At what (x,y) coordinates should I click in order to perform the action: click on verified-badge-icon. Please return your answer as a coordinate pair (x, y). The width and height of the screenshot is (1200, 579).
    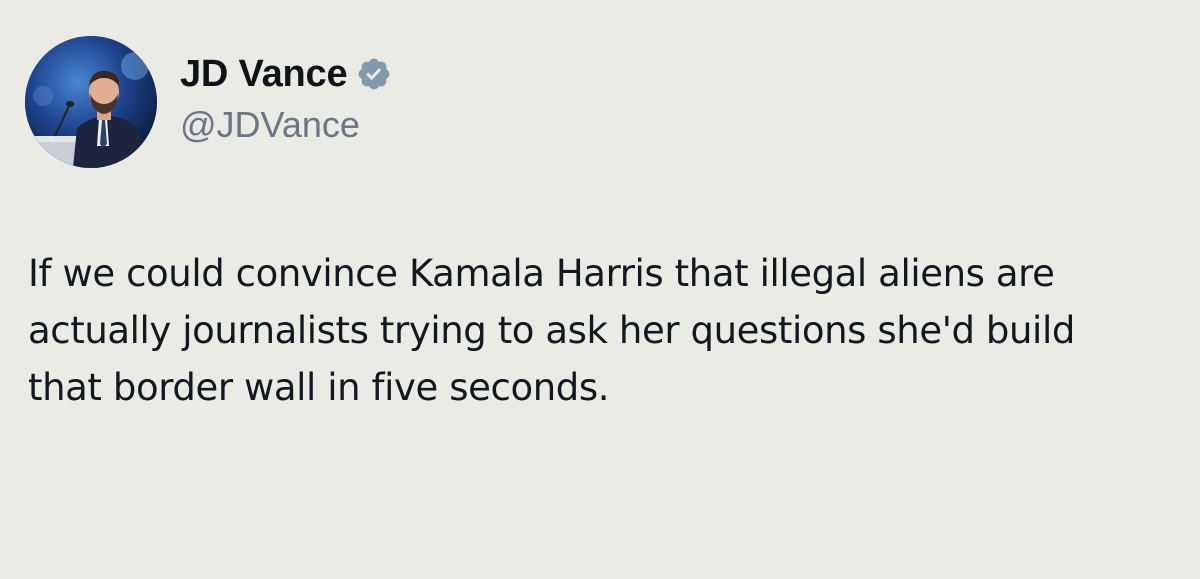
    Looking at the image, I should click on (374, 74).